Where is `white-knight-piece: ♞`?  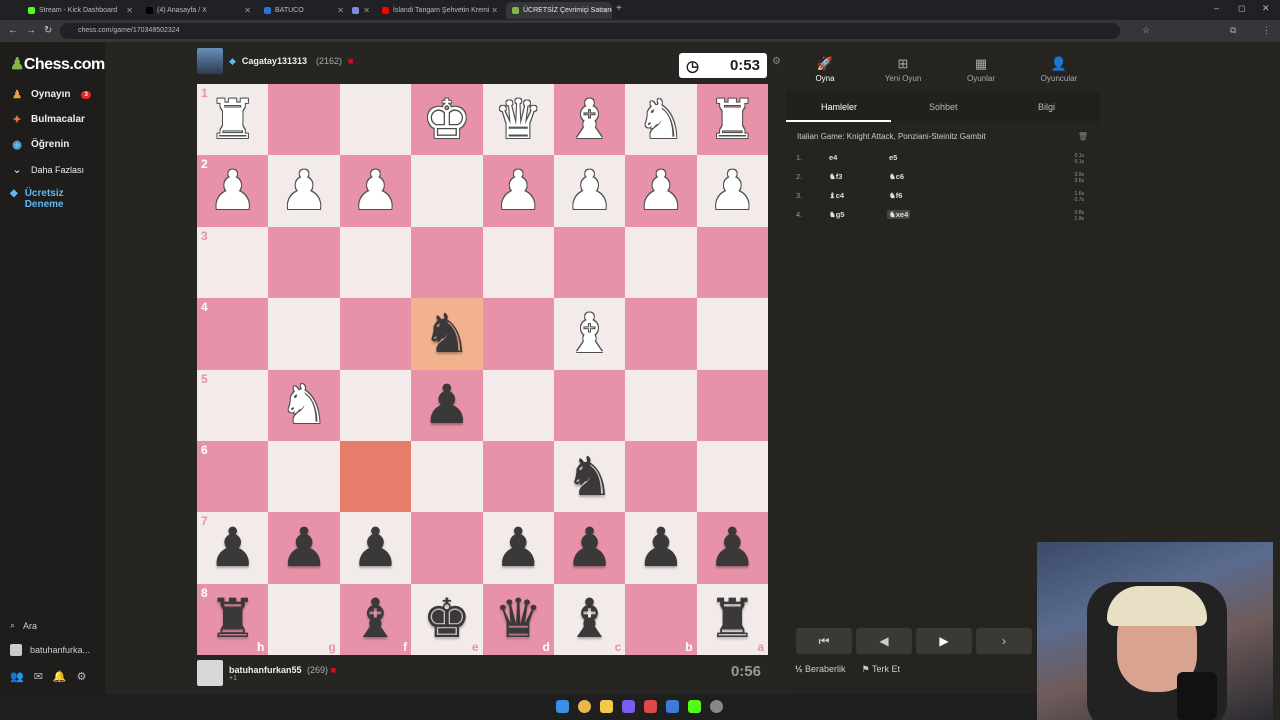
white-knight-piece: ♞ is located at coordinates (304, 405).